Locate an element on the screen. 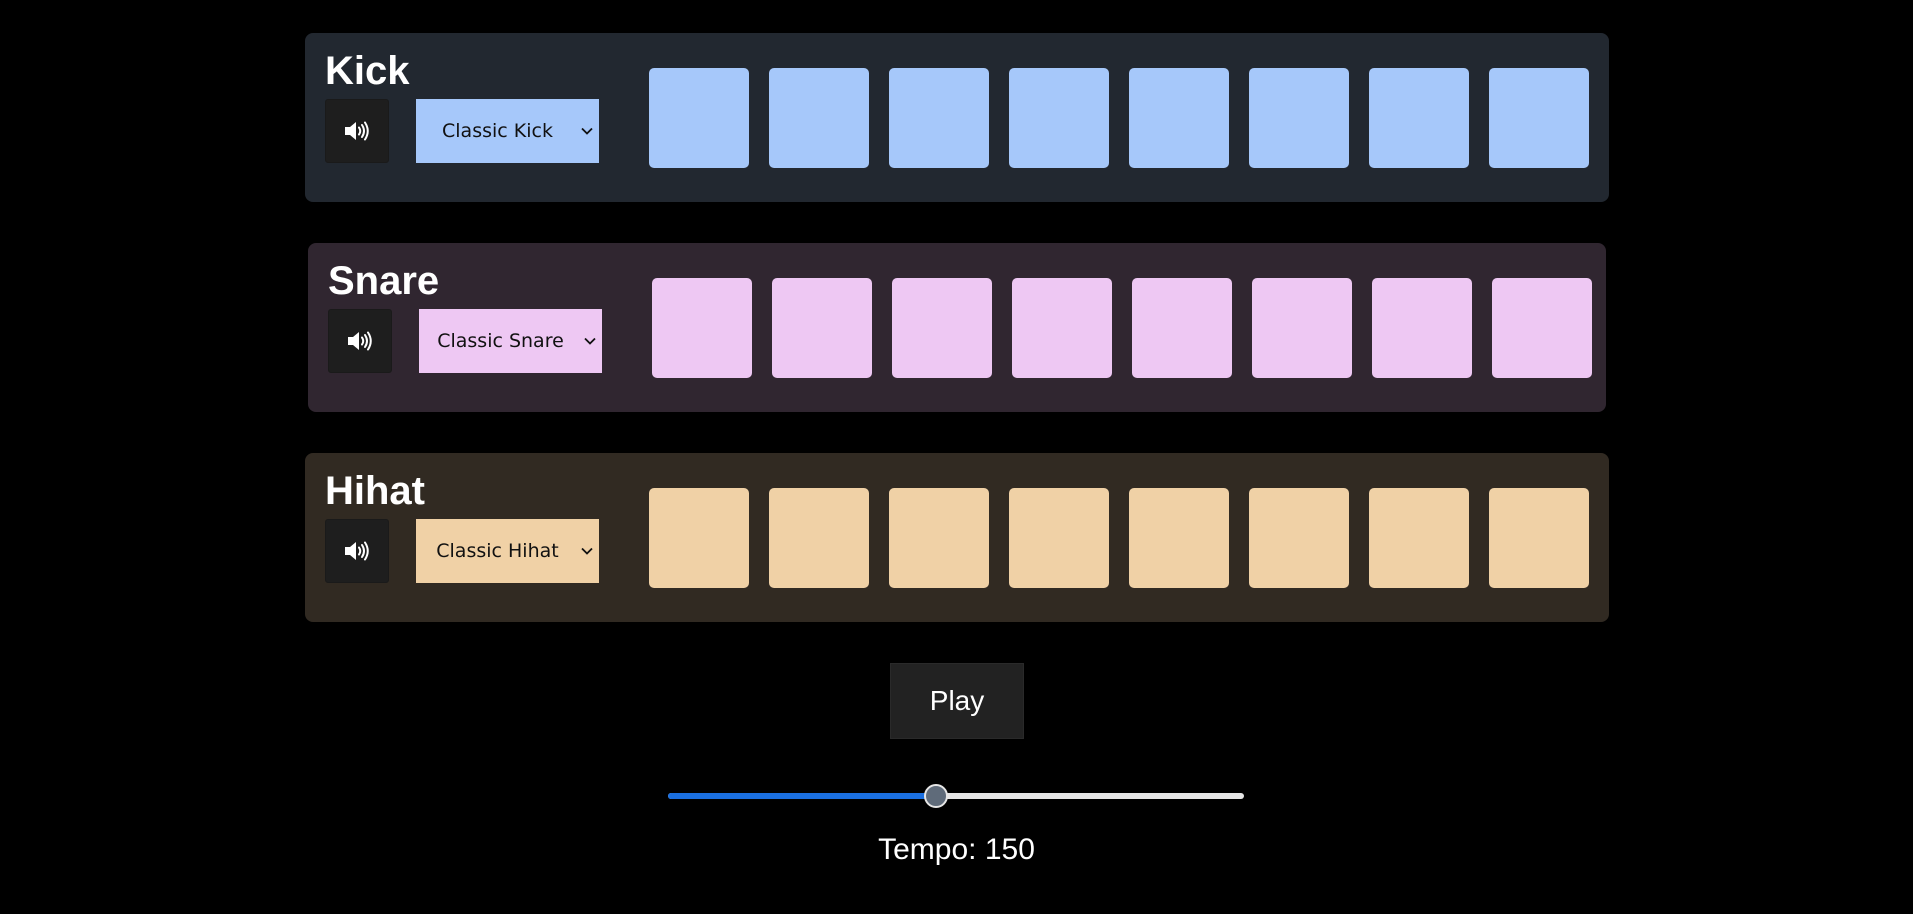 This screenshot has width=1913, height=914. track-hihat: Hihat Classic Hihat is located at coordinates (957, 537).